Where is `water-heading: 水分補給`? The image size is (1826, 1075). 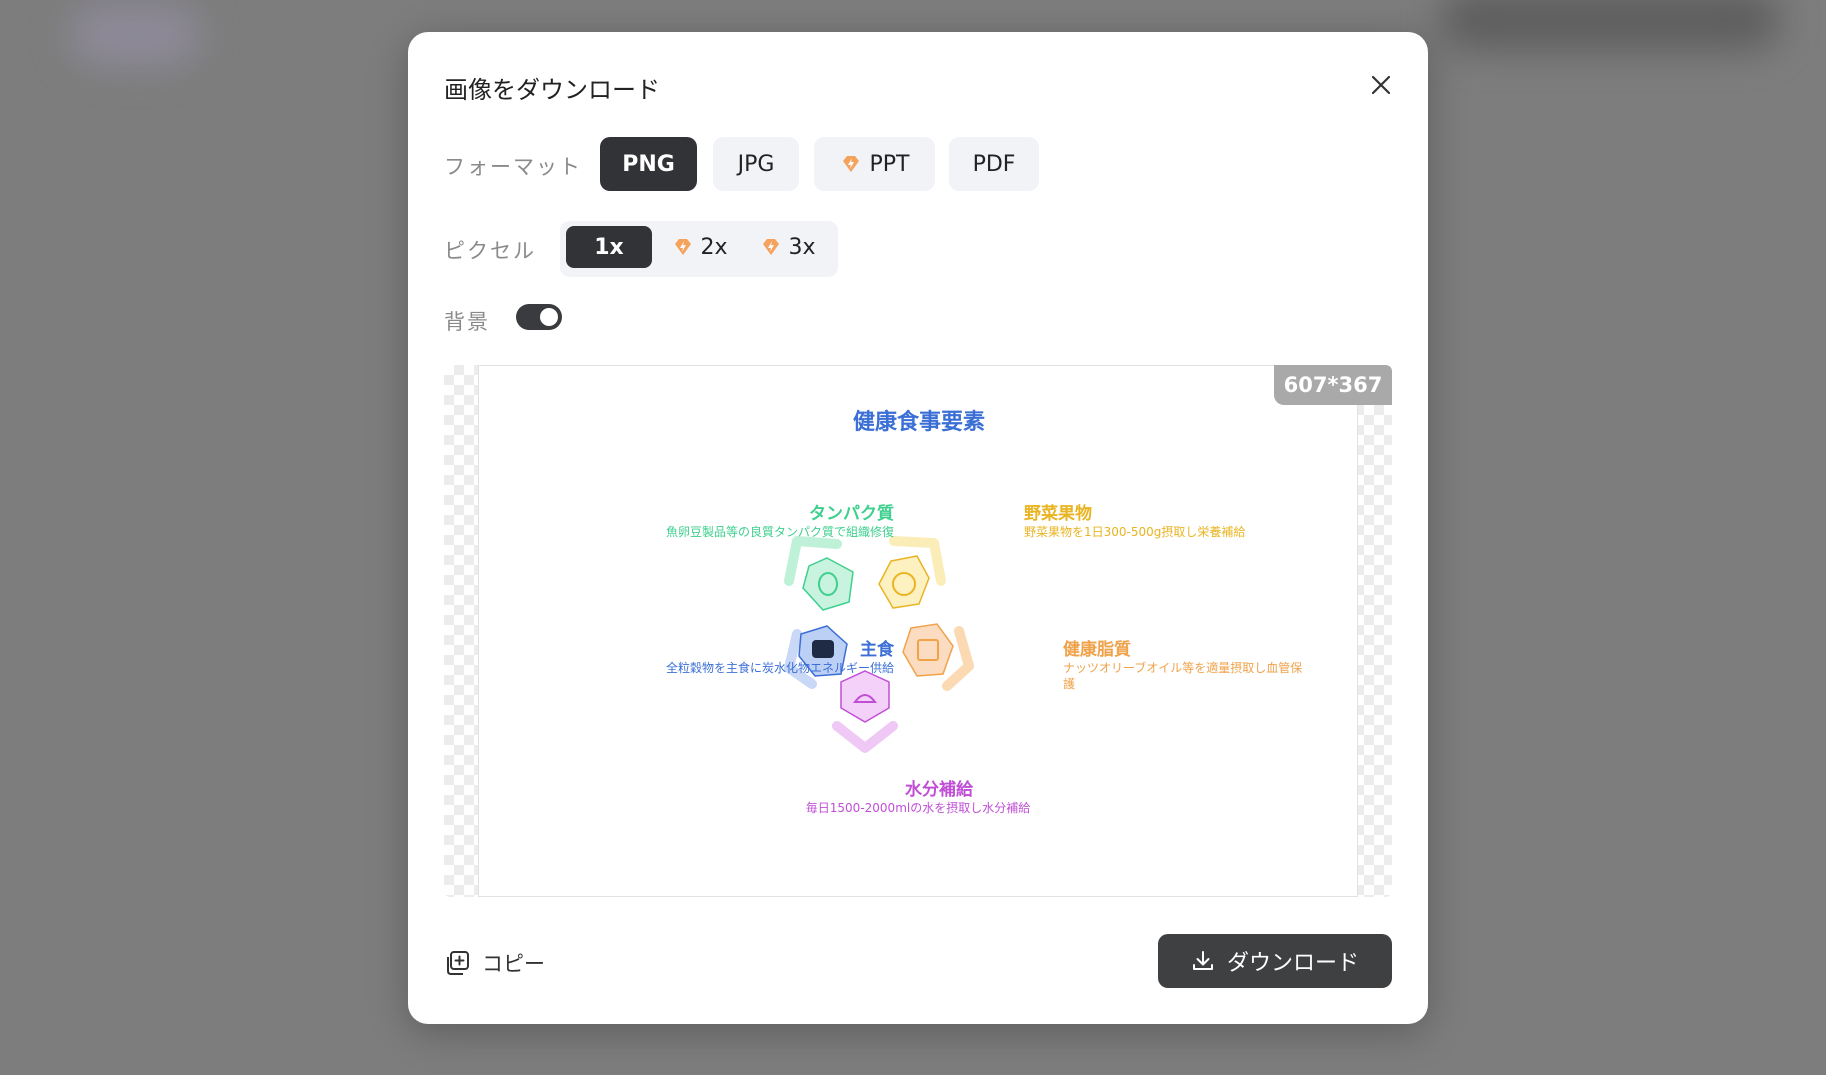
water-heading: 水分補給 is located at coordinates (939, 790).